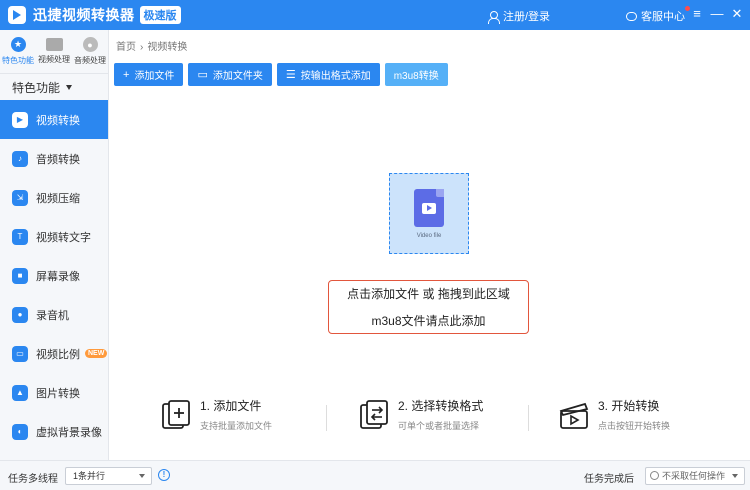 Image resolution: width=750 pixels, height=490 pixels. Describe the element at coordinates (236, 426) in the screenshot. I see `step-subtitle: 支持批量添加文件` at that location.